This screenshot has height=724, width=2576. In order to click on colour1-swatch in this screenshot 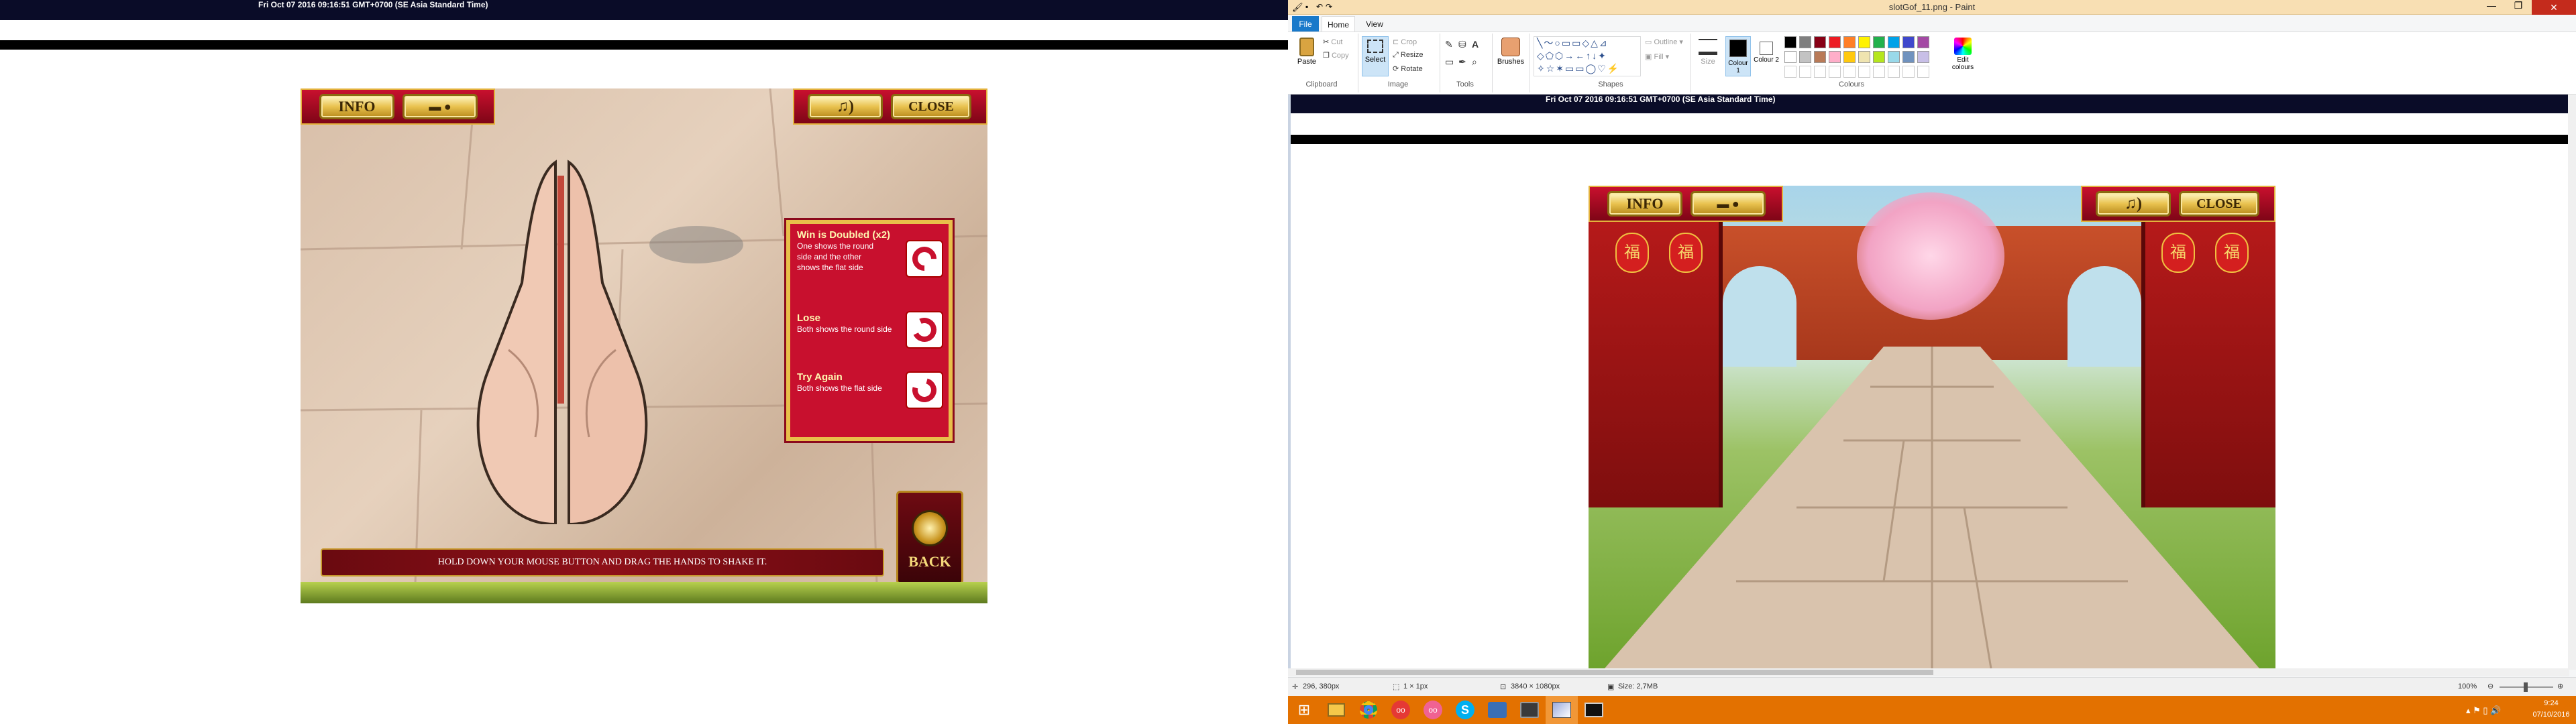, I will do `click(1738, 49)`.